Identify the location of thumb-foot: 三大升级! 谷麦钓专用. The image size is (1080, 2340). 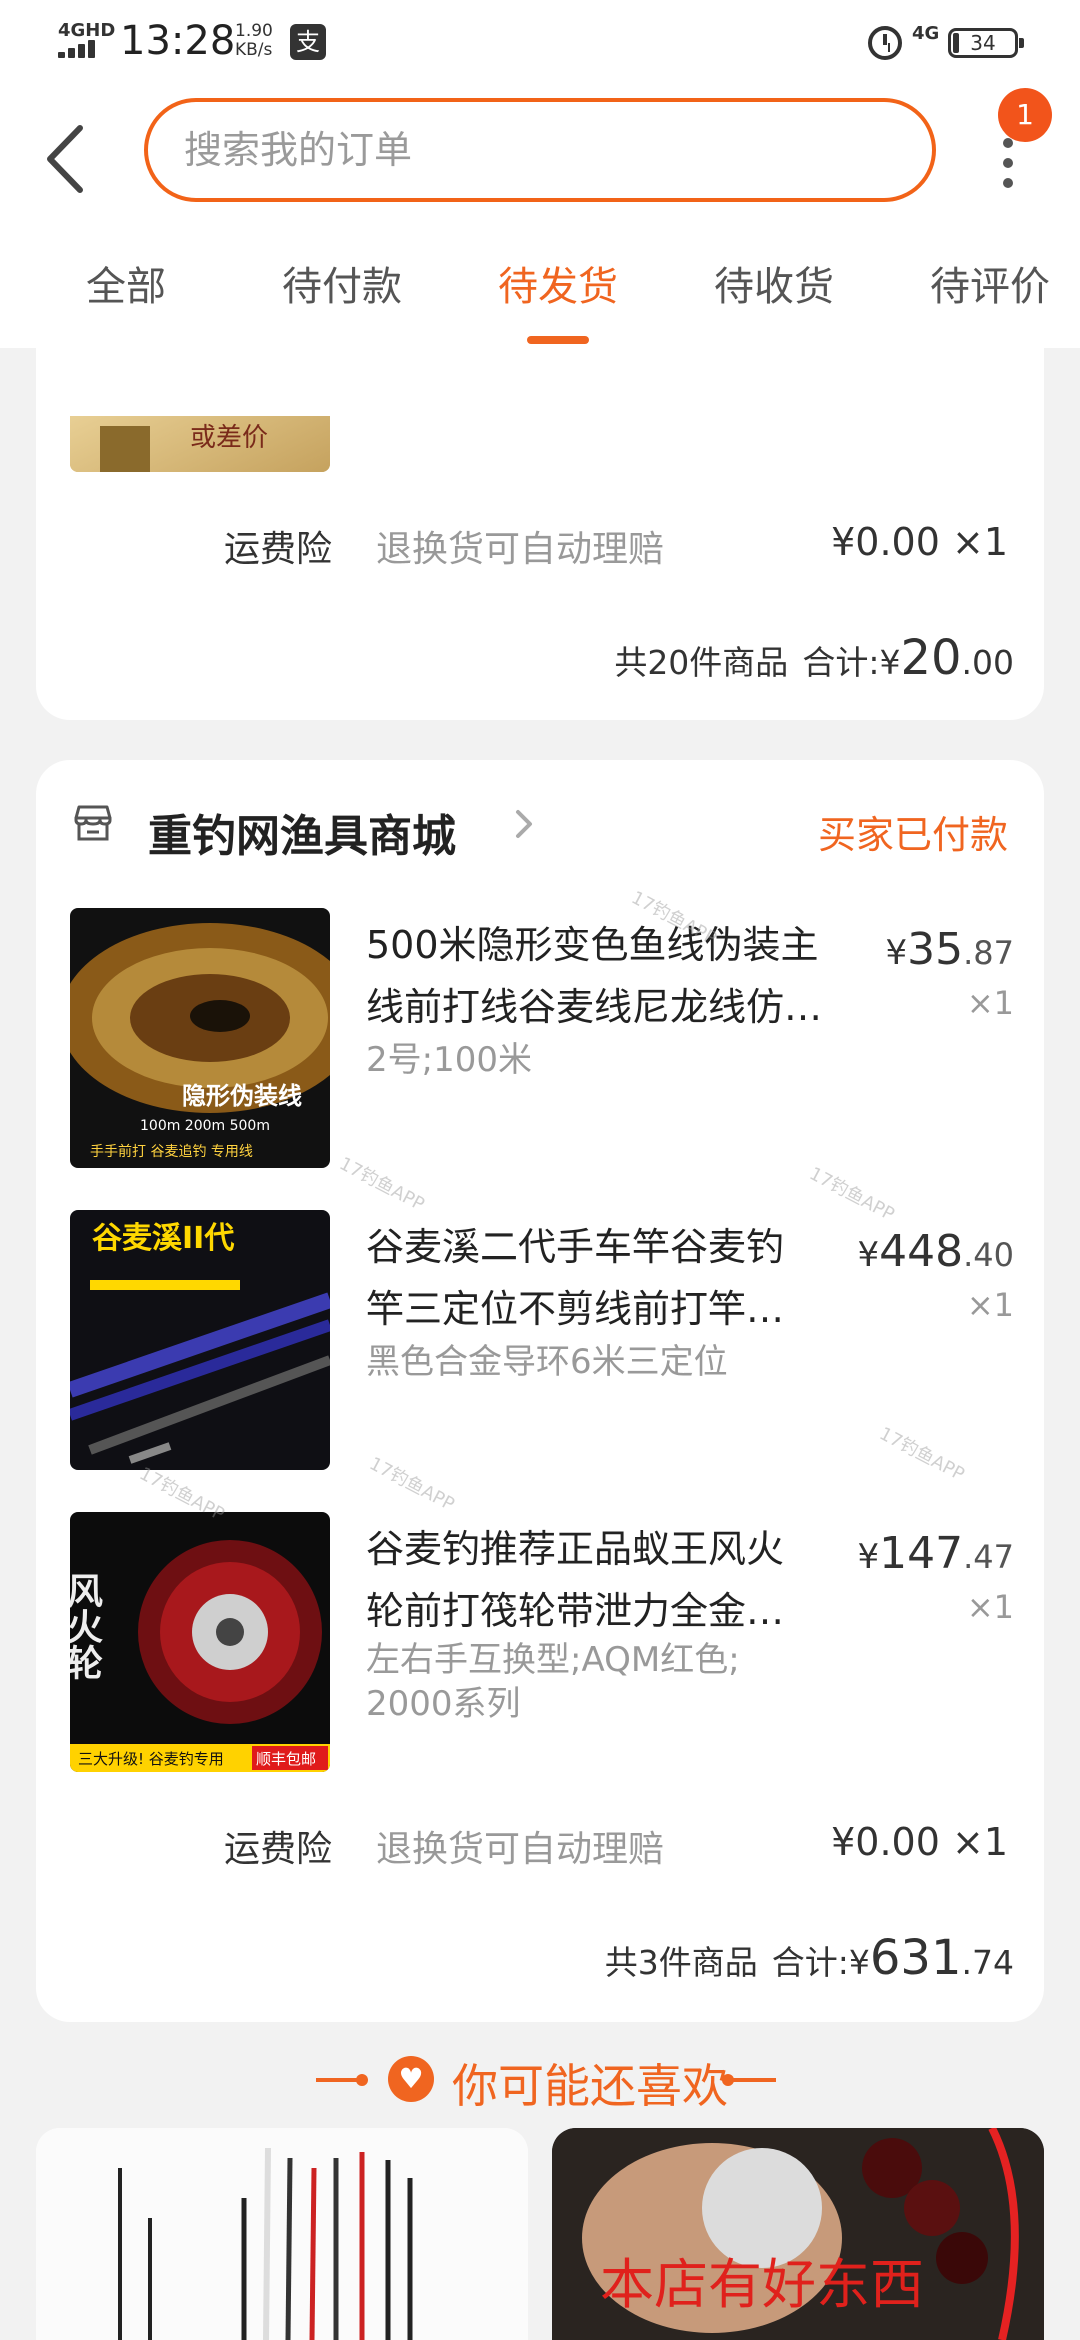
(151, 1759).